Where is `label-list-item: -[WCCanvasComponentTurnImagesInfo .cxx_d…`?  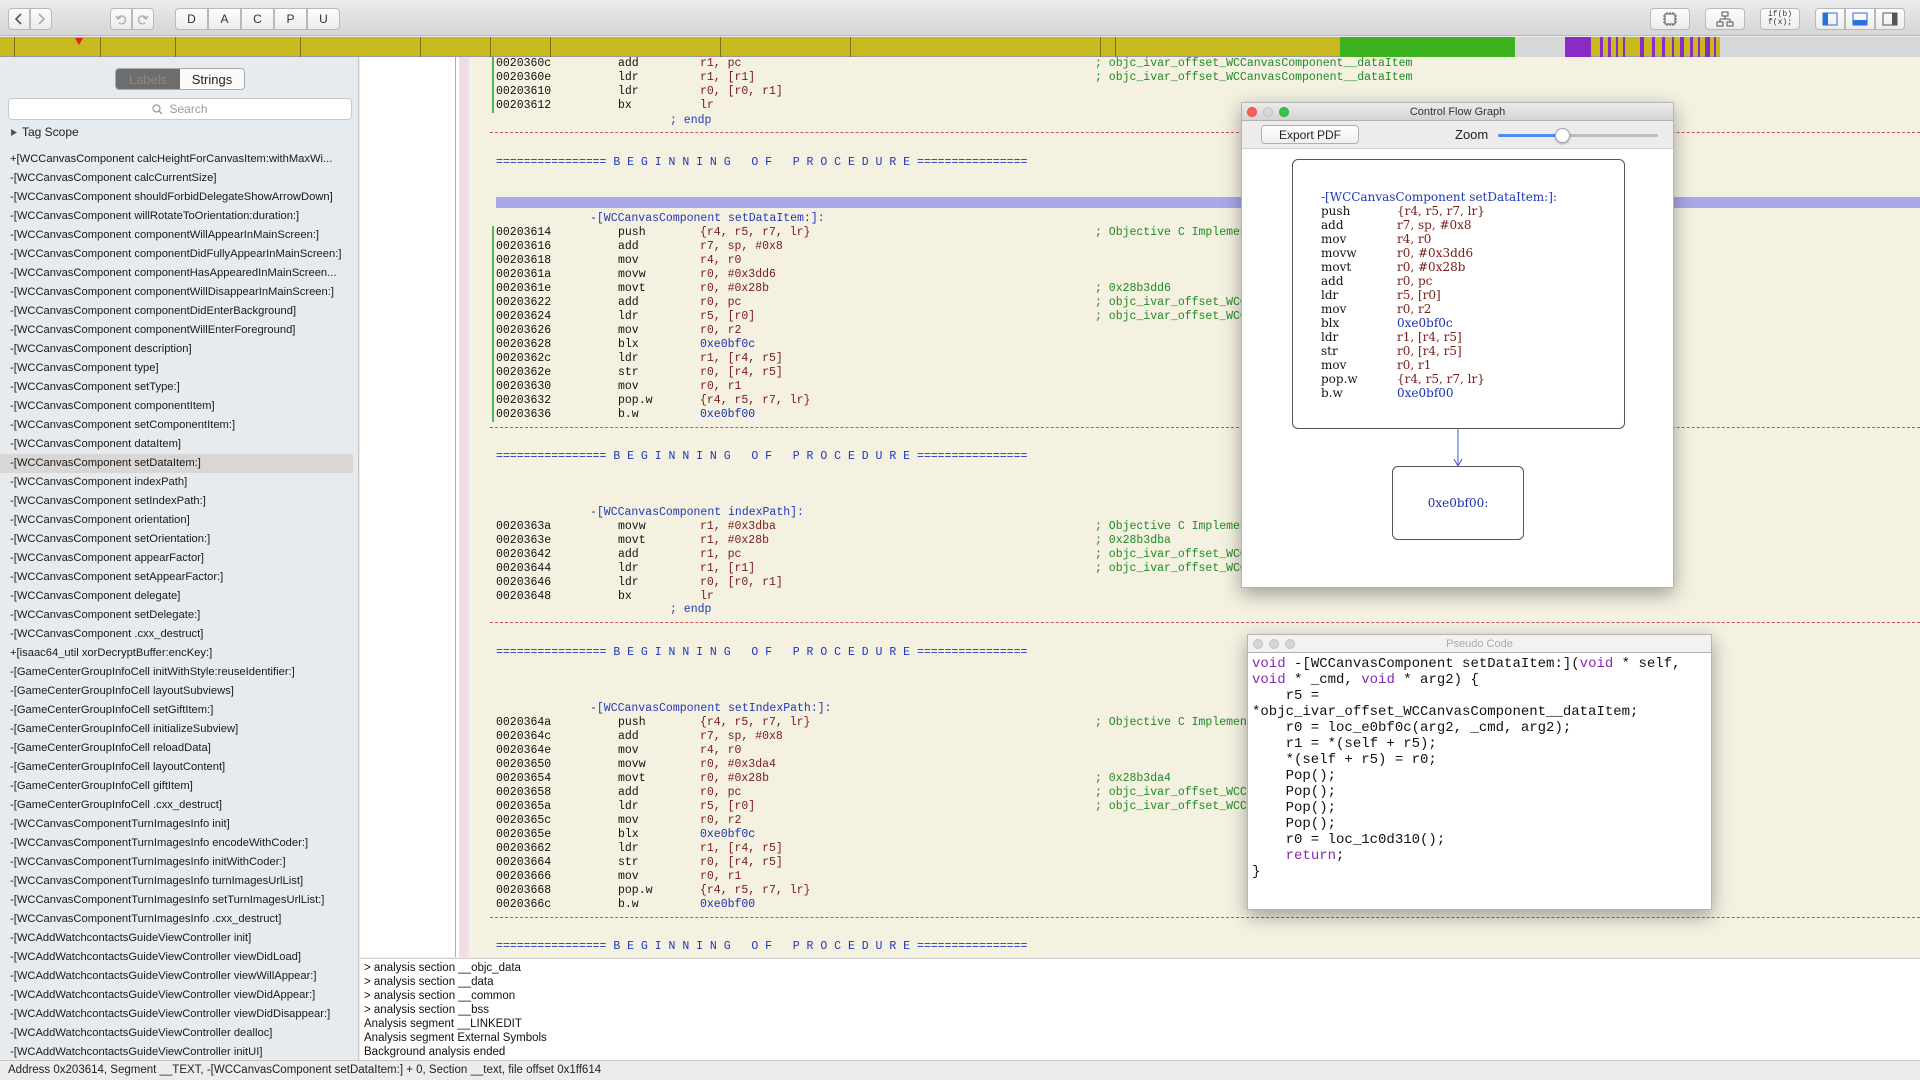
label-list-item: -[WCCanvasComponentTurnImagesInfo .cxx_d… is located at coordinates (179, 919).